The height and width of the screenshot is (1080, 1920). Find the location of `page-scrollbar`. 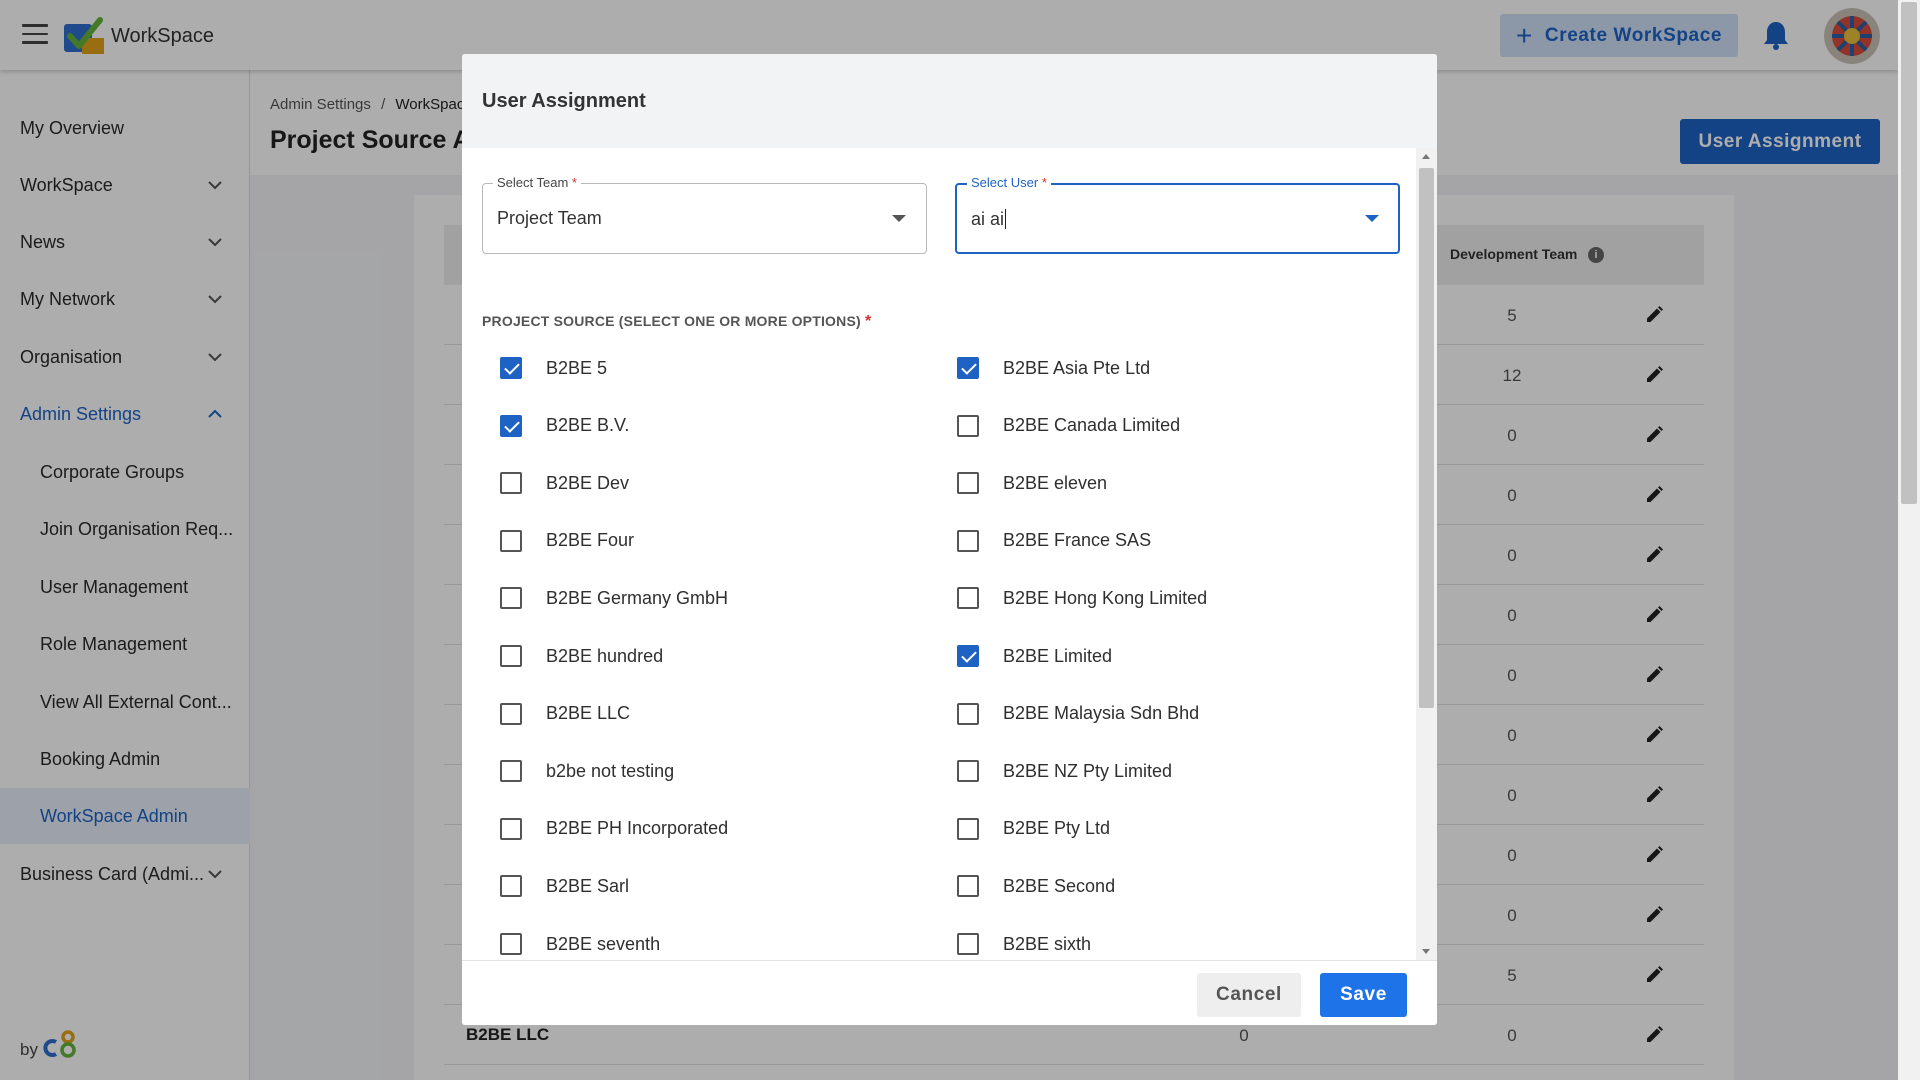

page-scrollbar is located at coordinates (1909, 540).